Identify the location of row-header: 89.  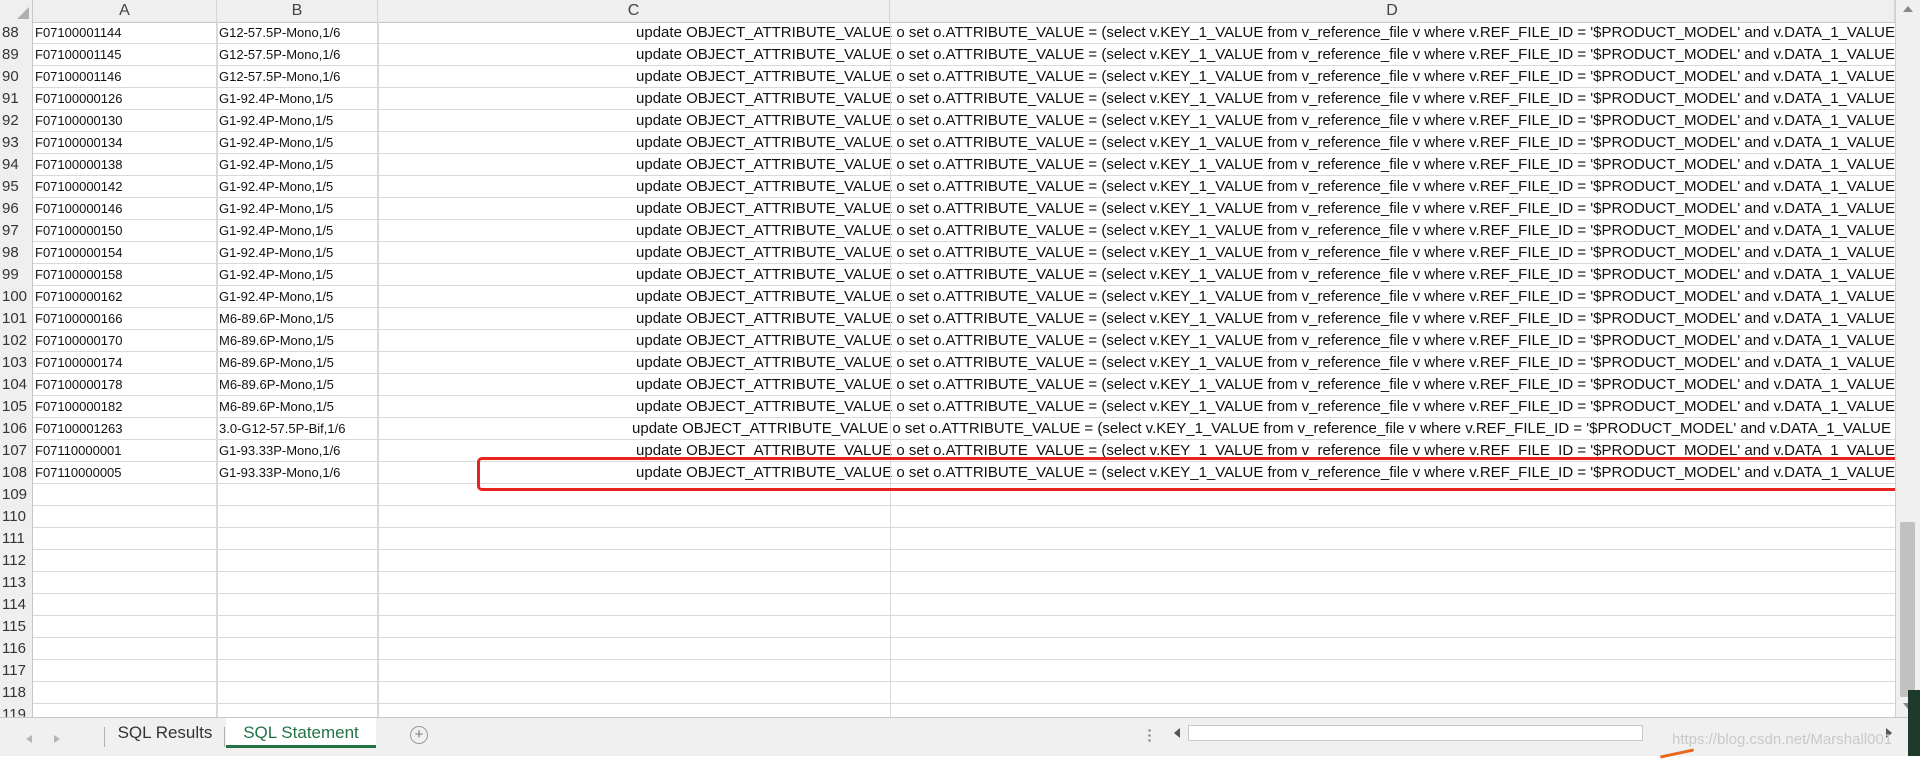
(16, 55).